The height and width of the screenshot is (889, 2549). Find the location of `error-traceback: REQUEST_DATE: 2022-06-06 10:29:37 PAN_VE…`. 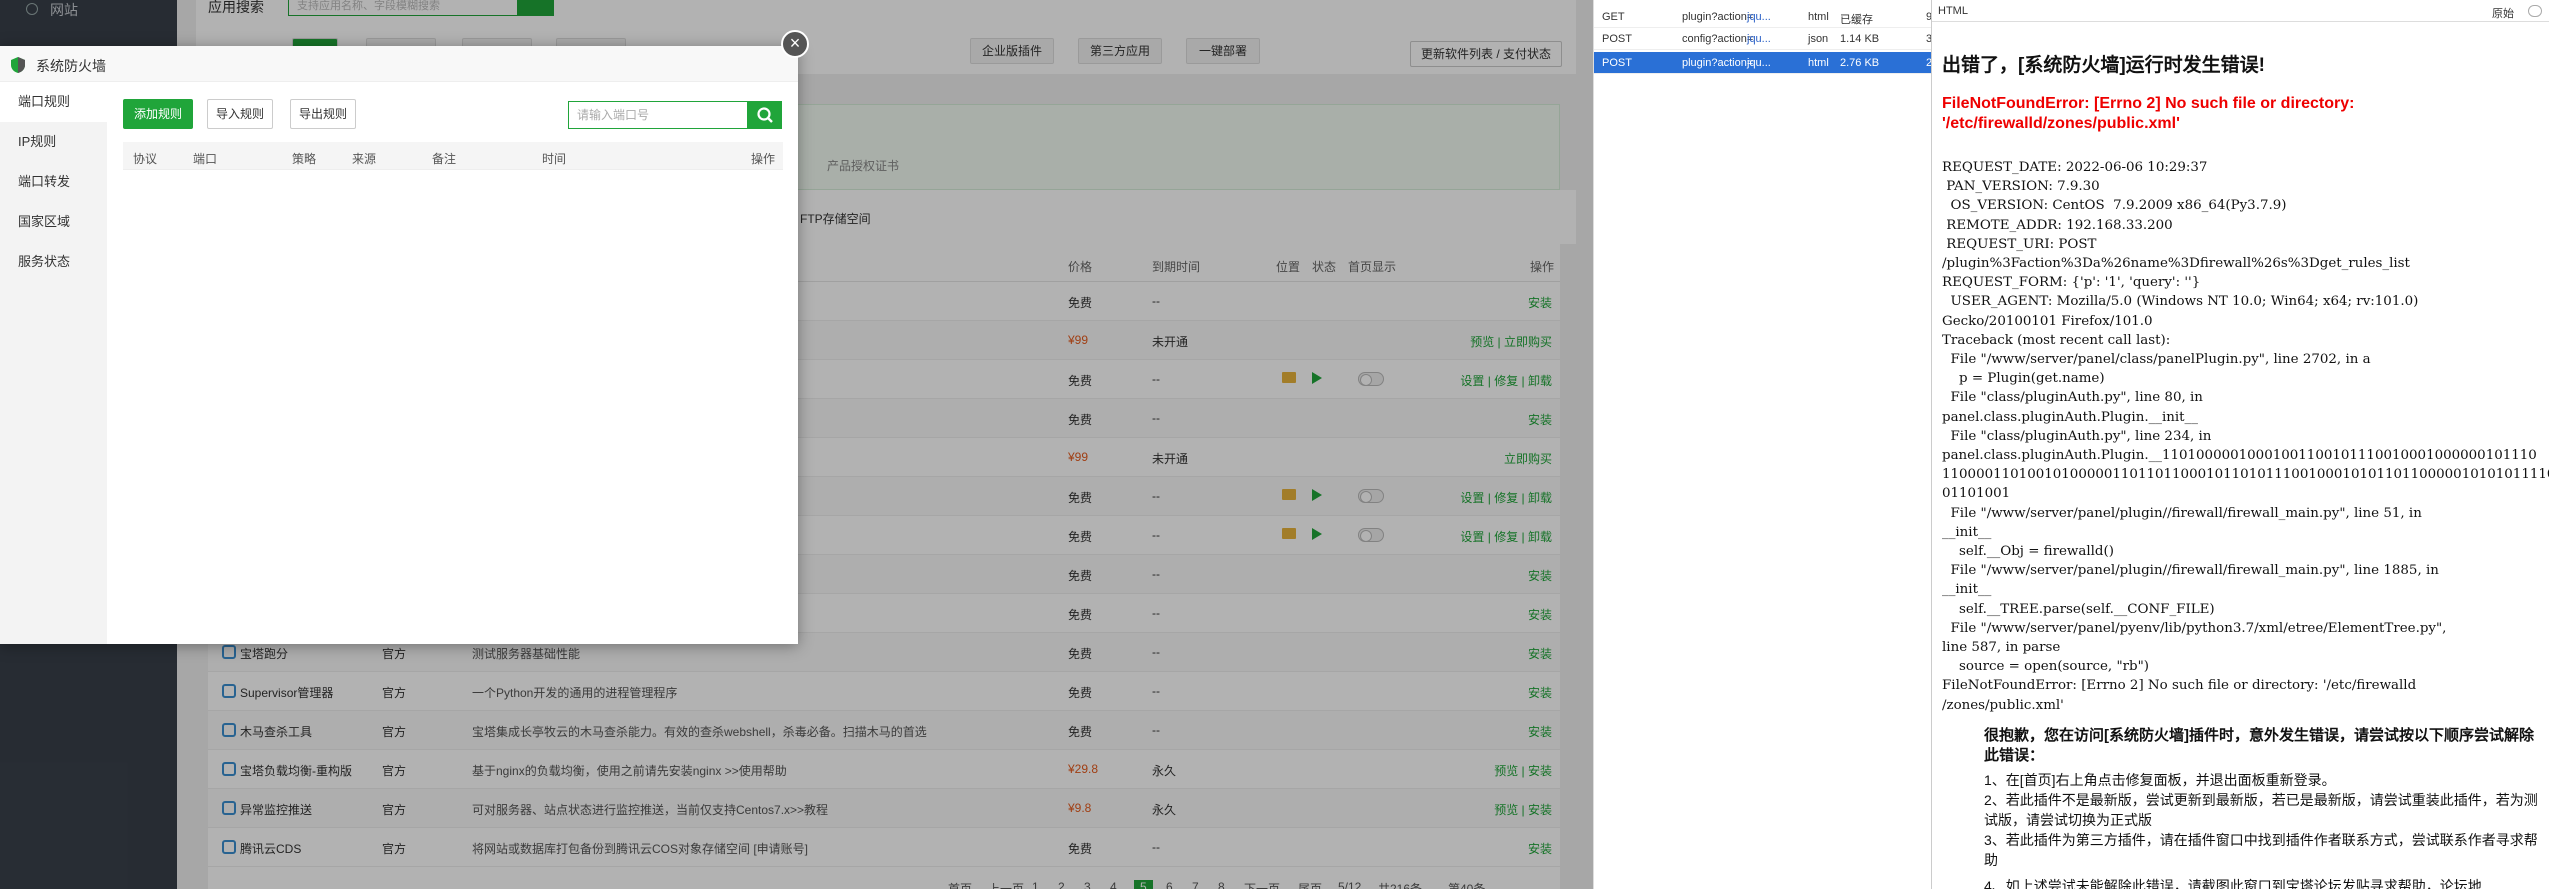

error-traceback: REQUEST_DATE: 2022-06-06 10:29:37 PAN_VE… is located at coordinates (2245, 436).